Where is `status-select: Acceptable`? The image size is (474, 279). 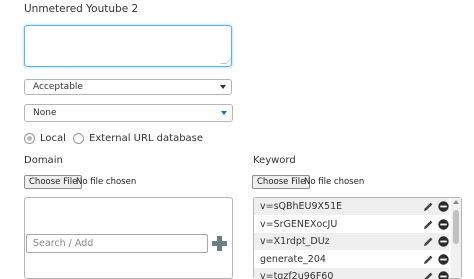 status-select: Acceptable is located at coordinates (128, 87).